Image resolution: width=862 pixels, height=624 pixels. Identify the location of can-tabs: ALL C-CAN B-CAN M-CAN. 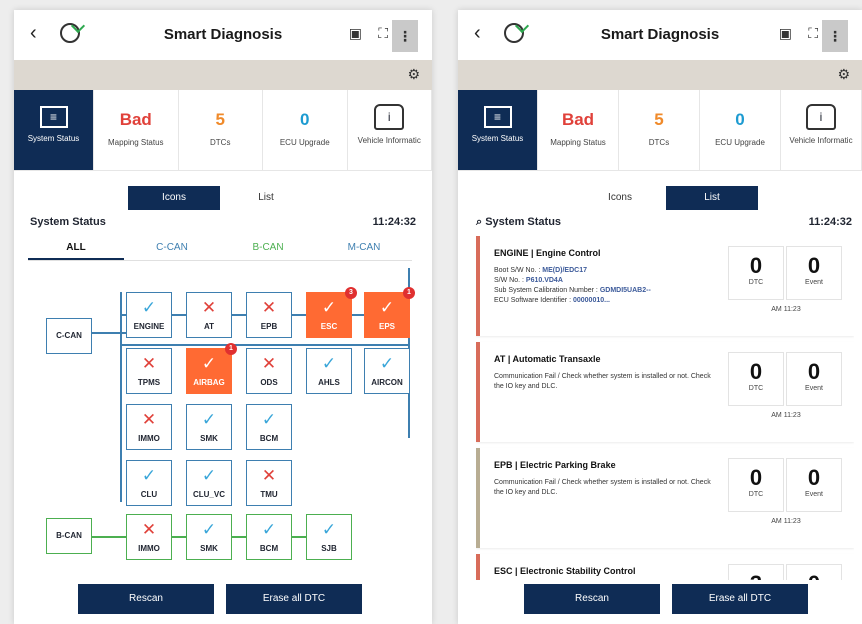
(220, 248).